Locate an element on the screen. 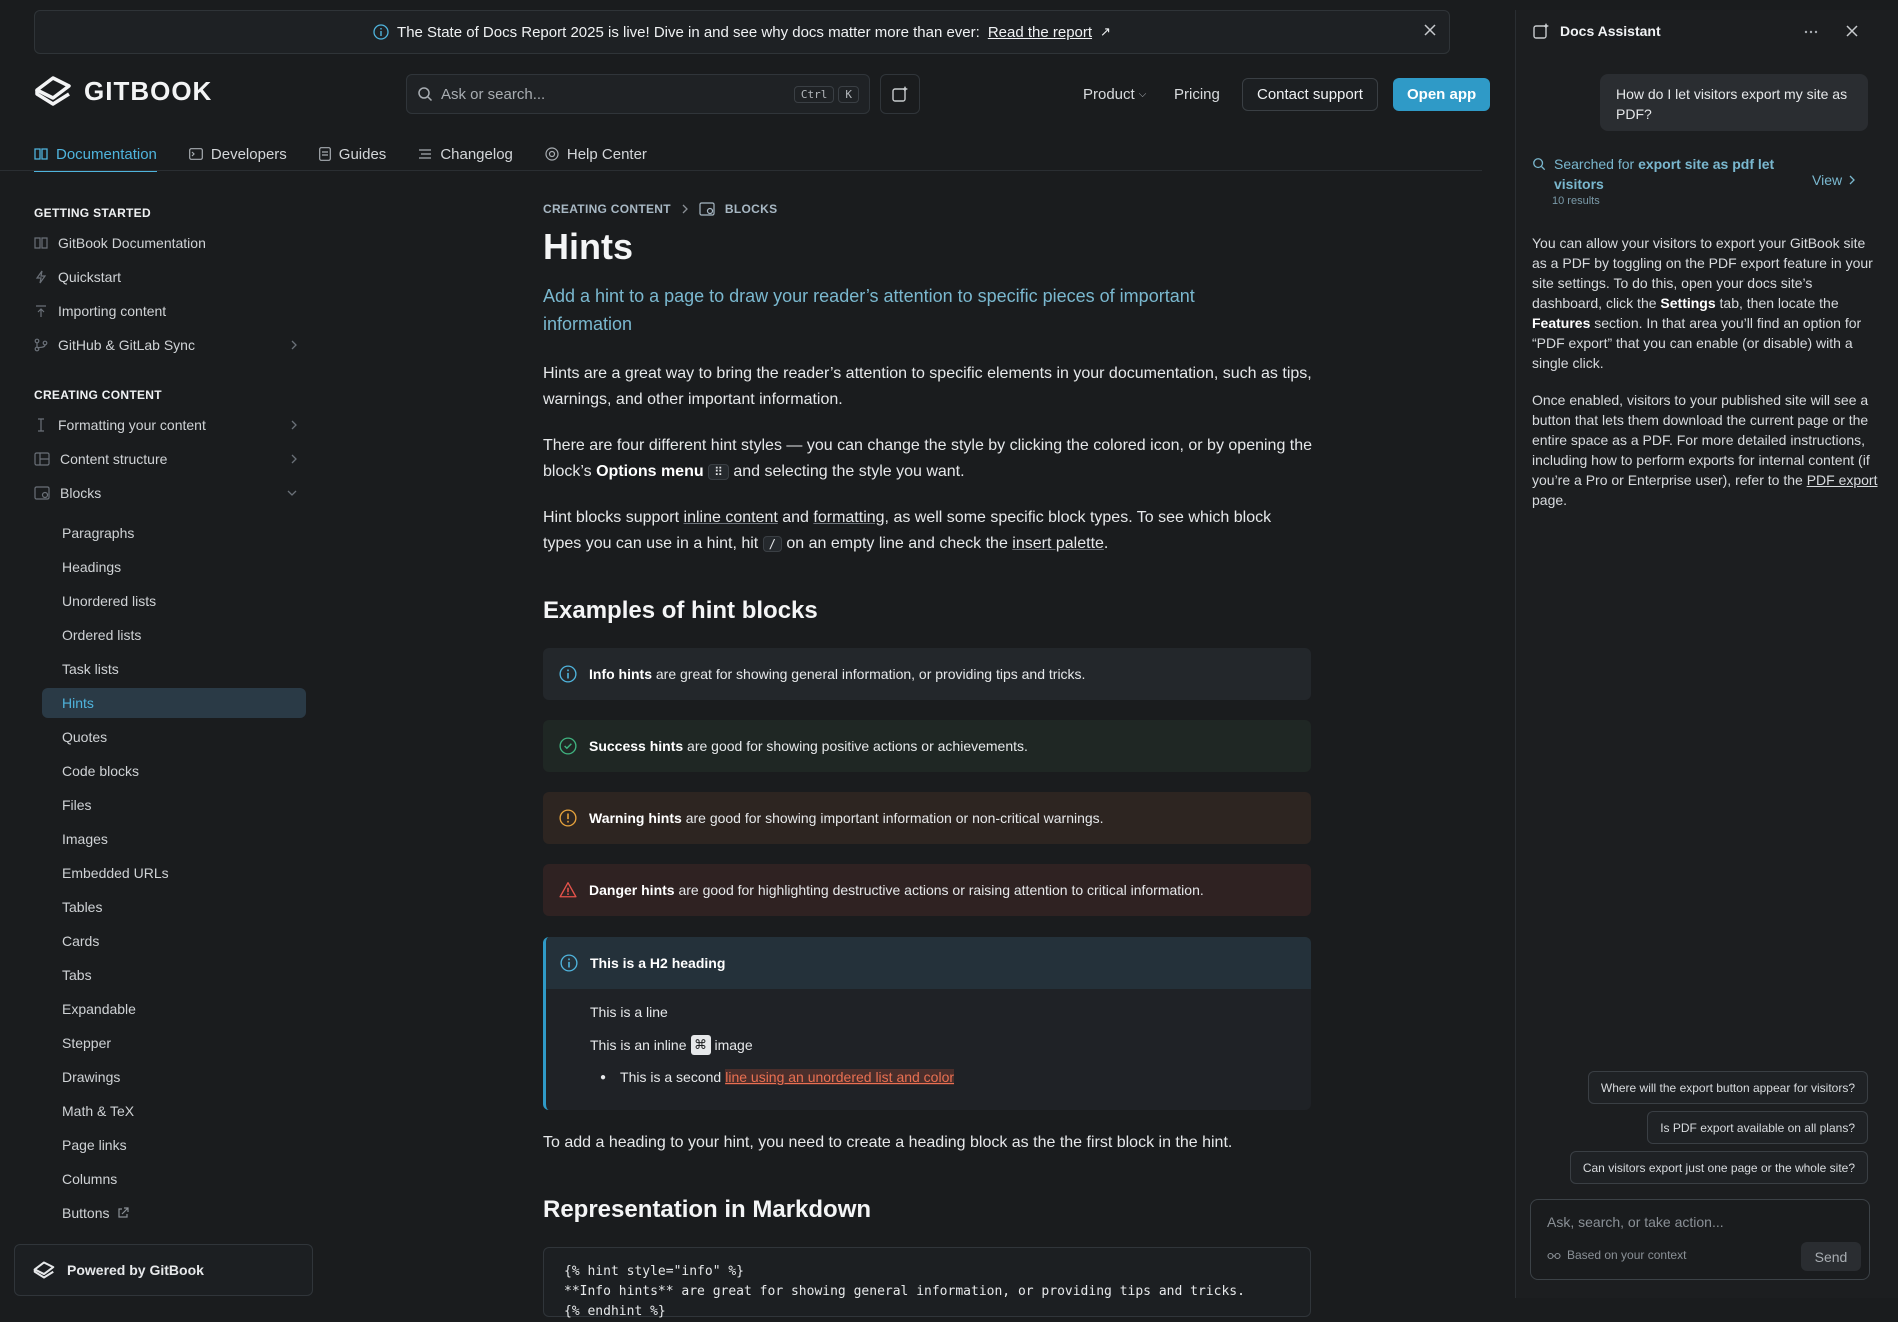  danger-triangle-icon is located at coordinates (568, 890).